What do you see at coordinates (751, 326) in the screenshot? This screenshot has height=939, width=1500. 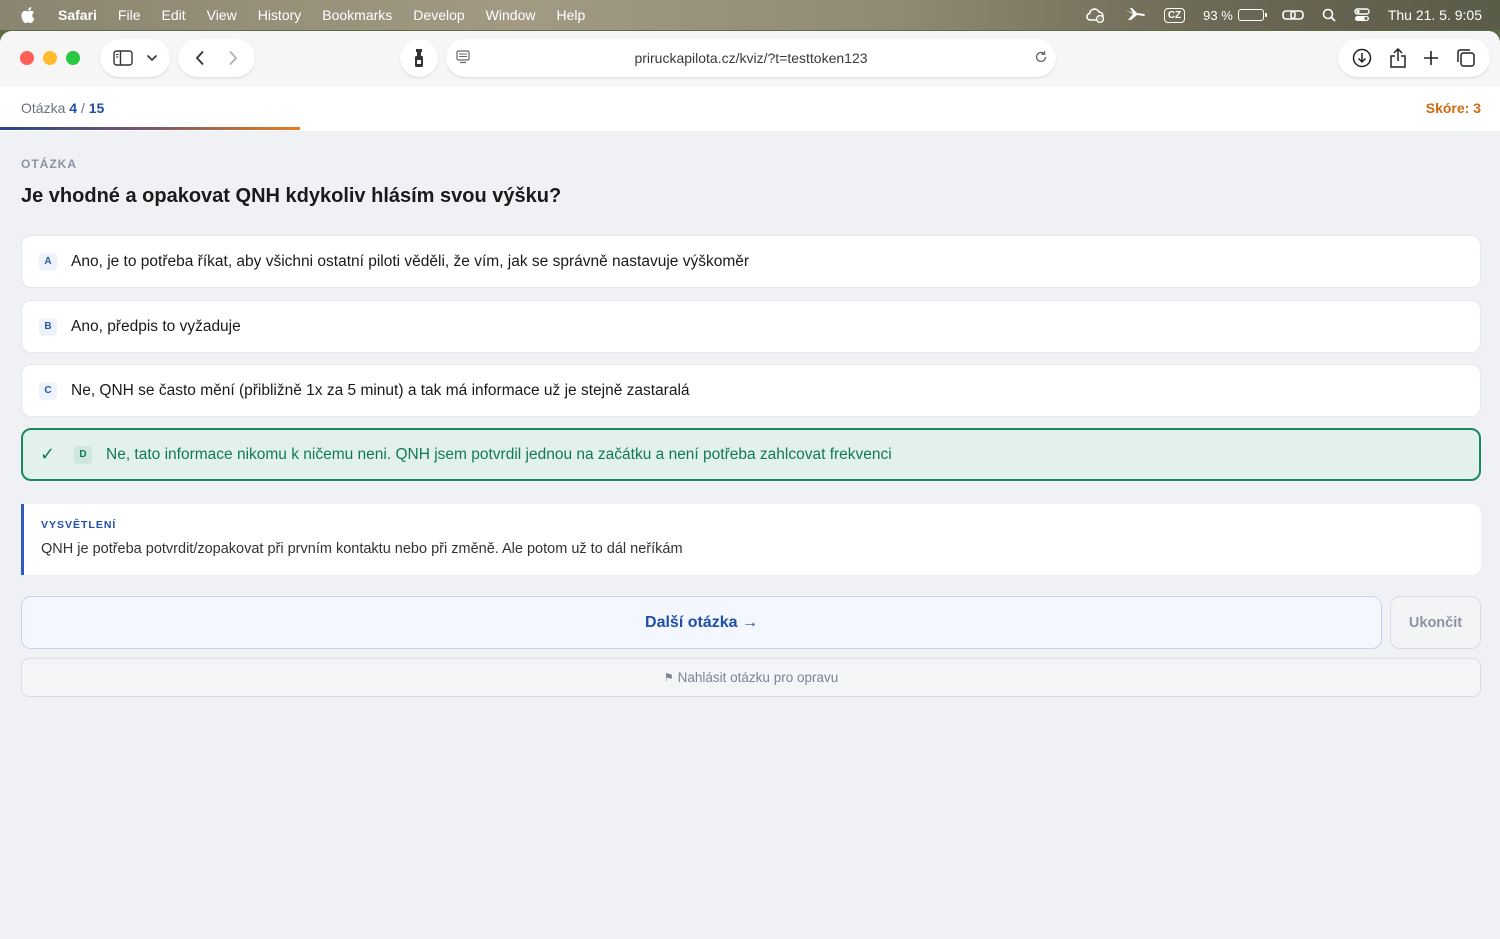 I see `answer-option-b: B Ano, předpis to vyžaduje` at bounding box center [751, 326].